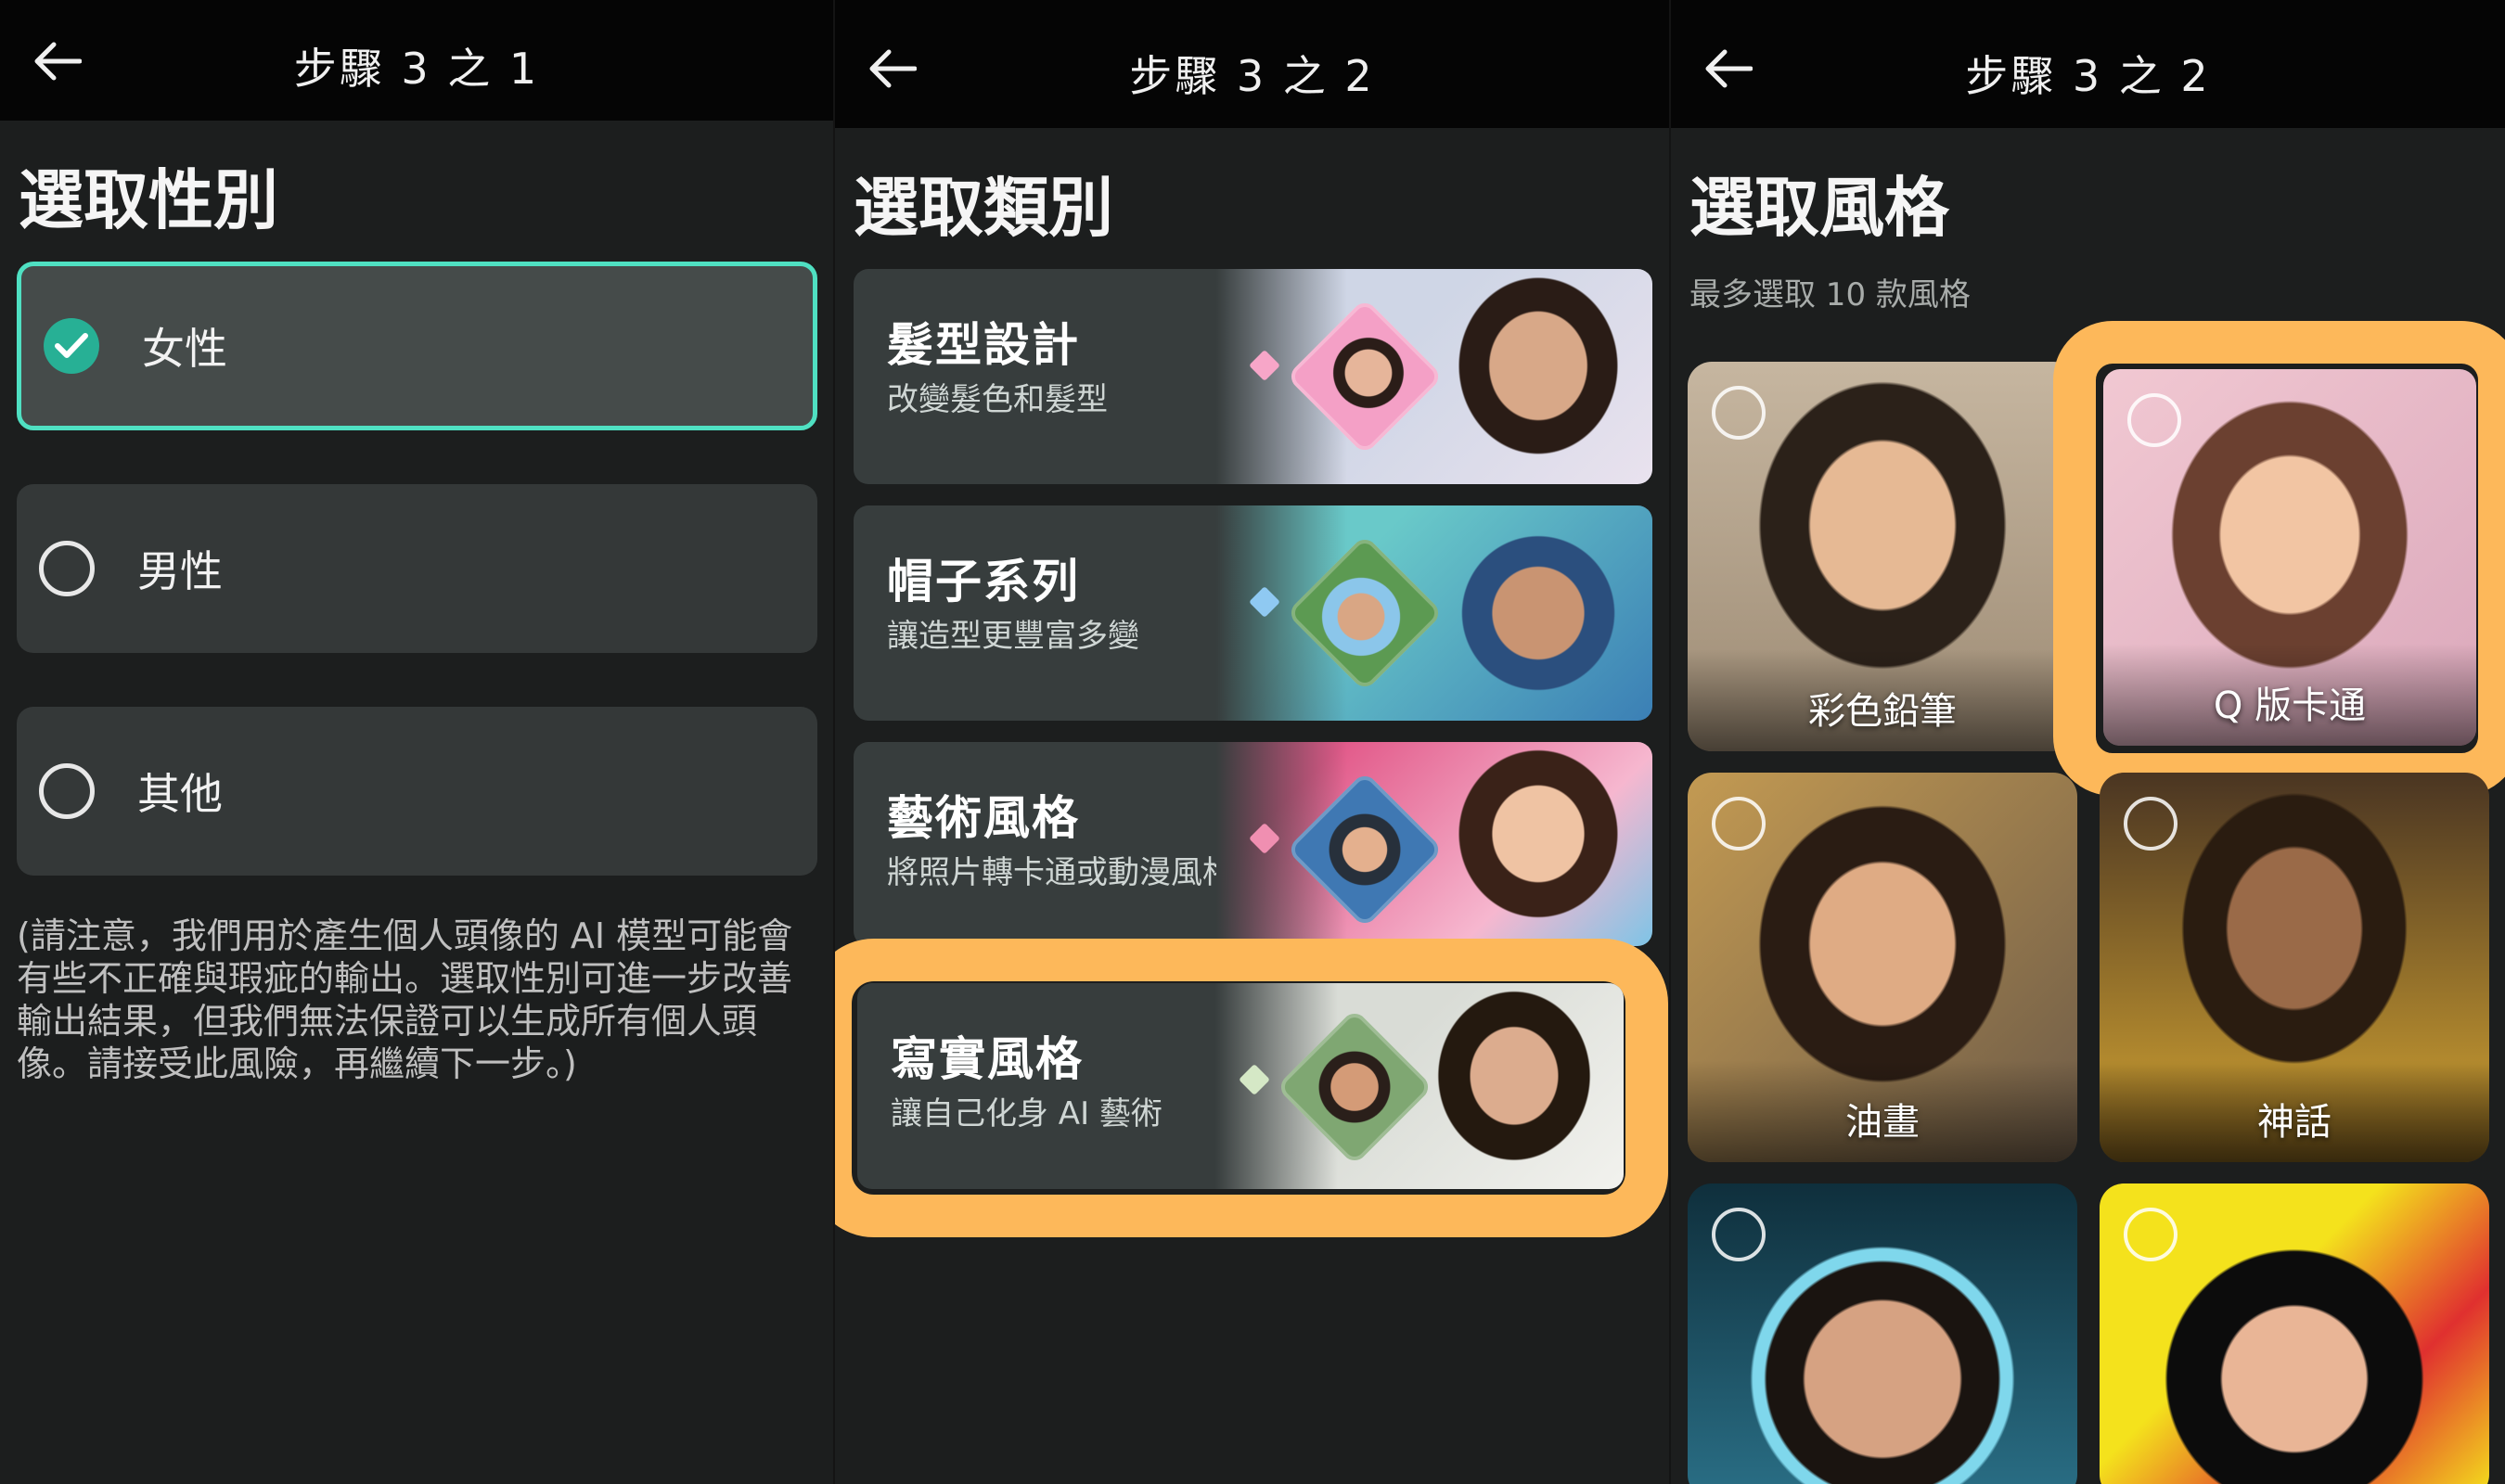 This screenshot has width=2505, height=1484. What do you see at coordinates (1830, 294) in the screenshot?
I see `selection-limit-hint: 最多選取 10 款風格` at bounding box center [1830, 294].